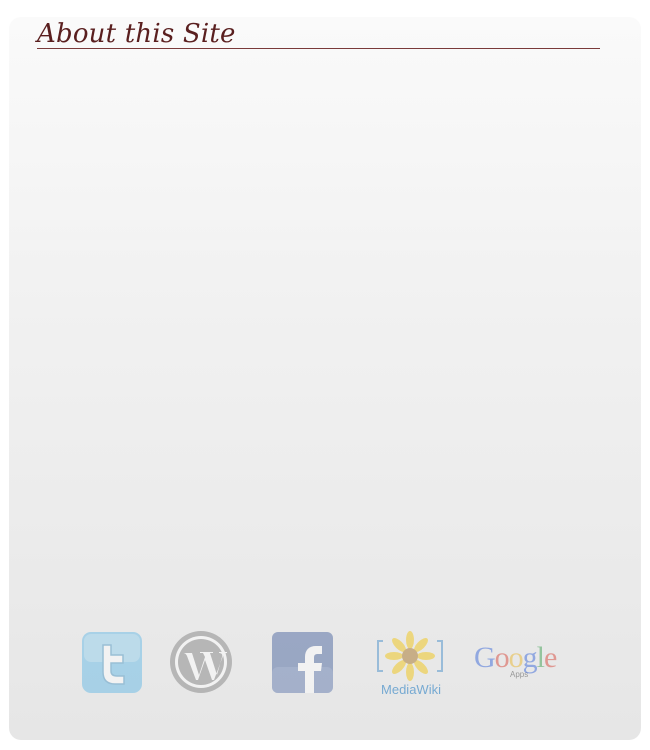 This screenshot has width=650, height=750. Describe the element at coordinates (302, 662) in the screenshot. I see `facebook-logo-icon` at that location.